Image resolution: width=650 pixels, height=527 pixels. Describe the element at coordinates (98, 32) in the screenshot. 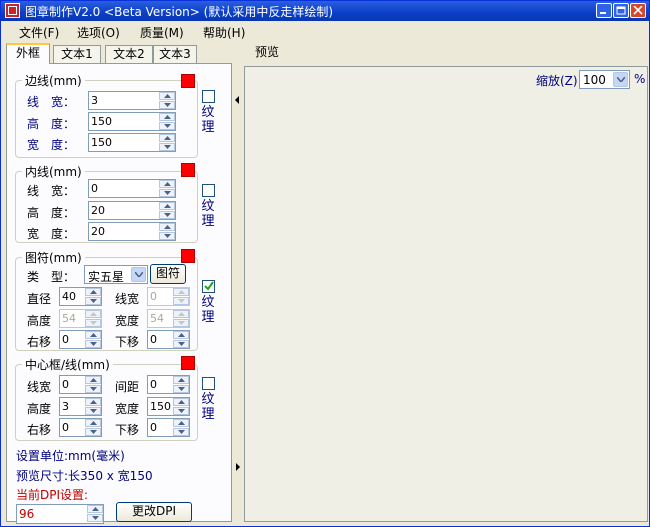

I see `menu-options: 选项(O)` at that location.